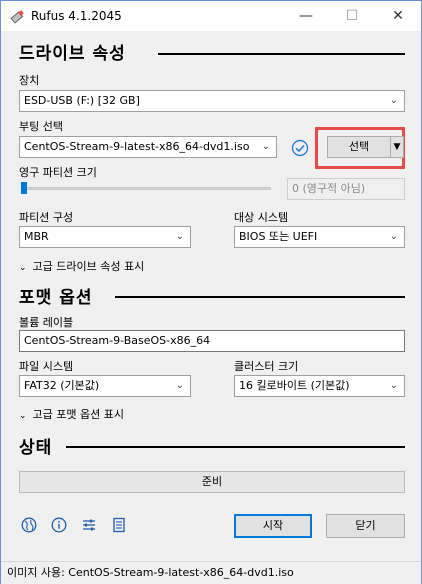 The height and width of the screenshot is (584, 422). Describe the element at coordinates (82, 100) in the screenshot. I see `device-value: ESD-USB (F:) [32 GB]` at that location.